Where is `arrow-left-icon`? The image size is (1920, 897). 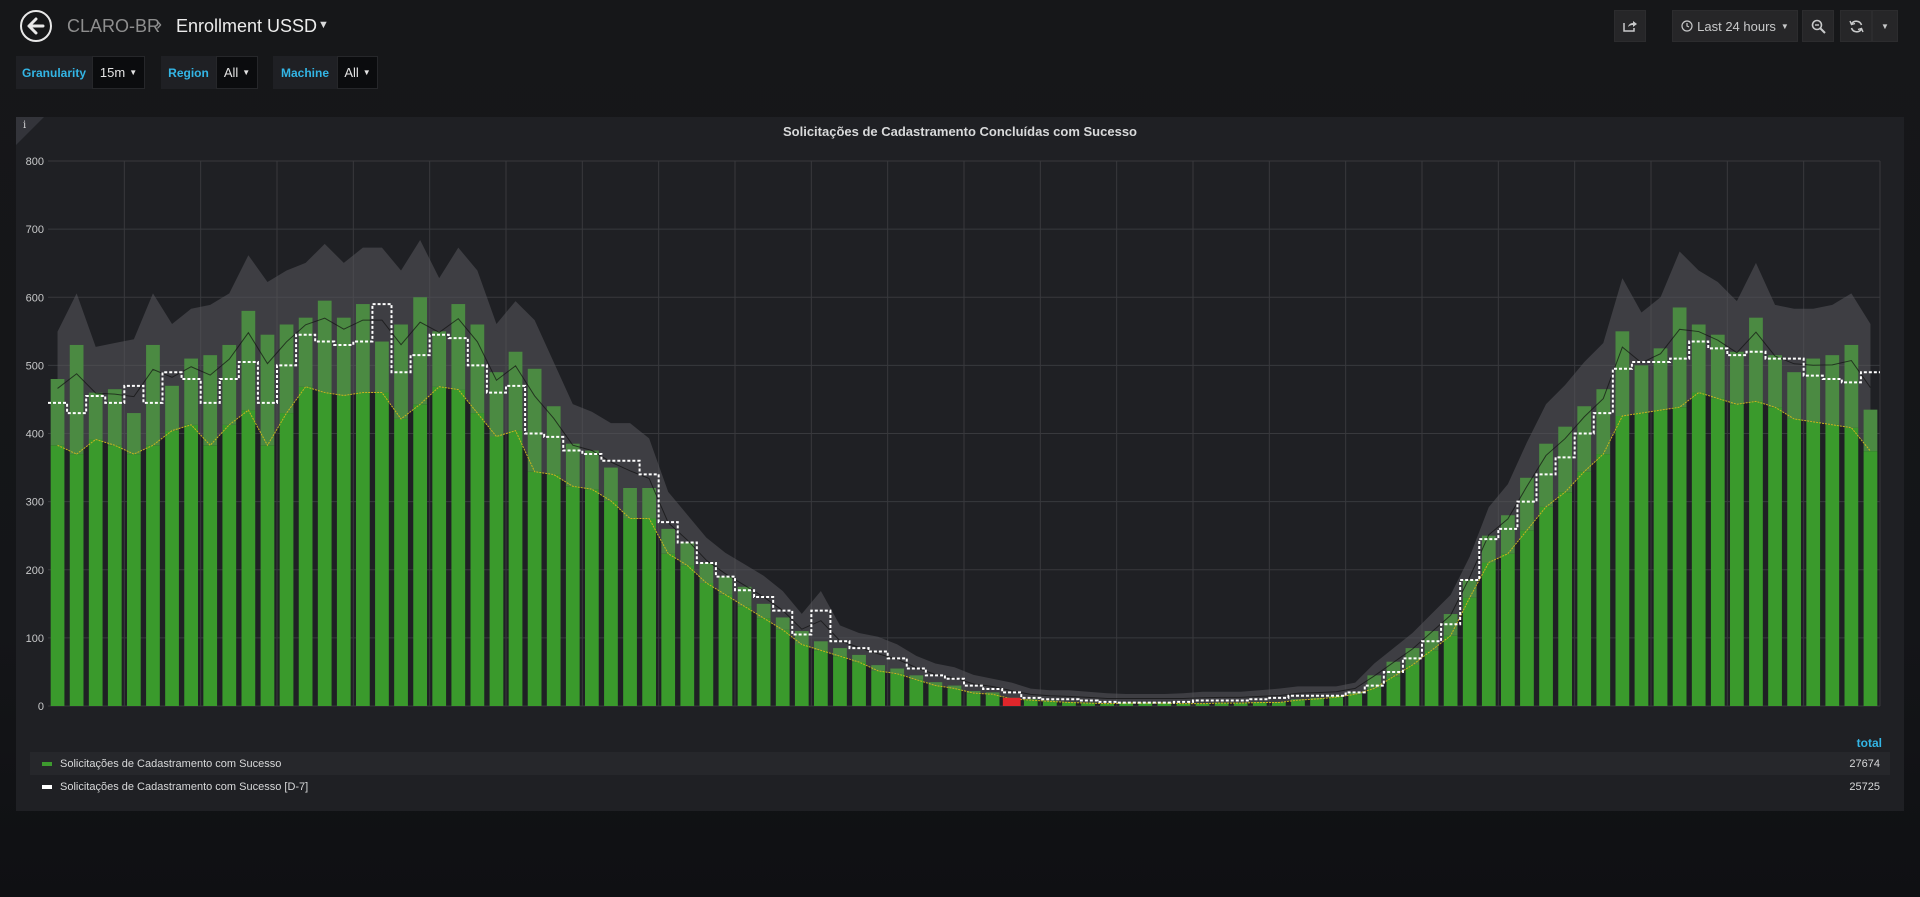
arrow-left-icon is located at coordinates (36, 26).